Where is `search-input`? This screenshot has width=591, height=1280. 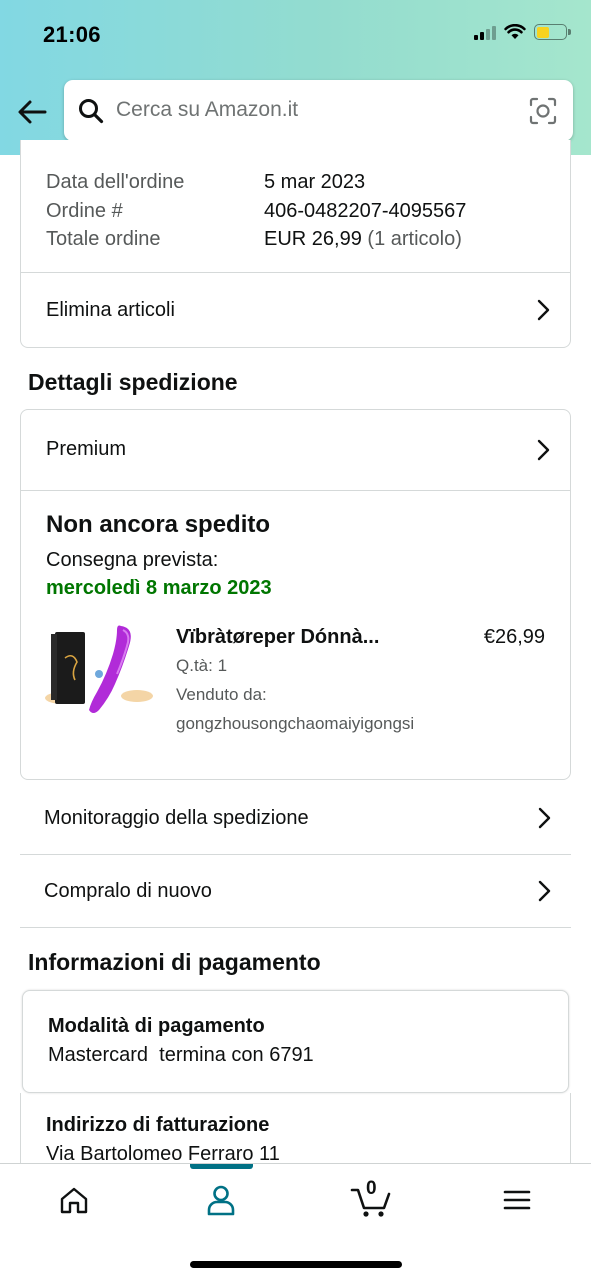 search-input is located at coordinates (316, 110).